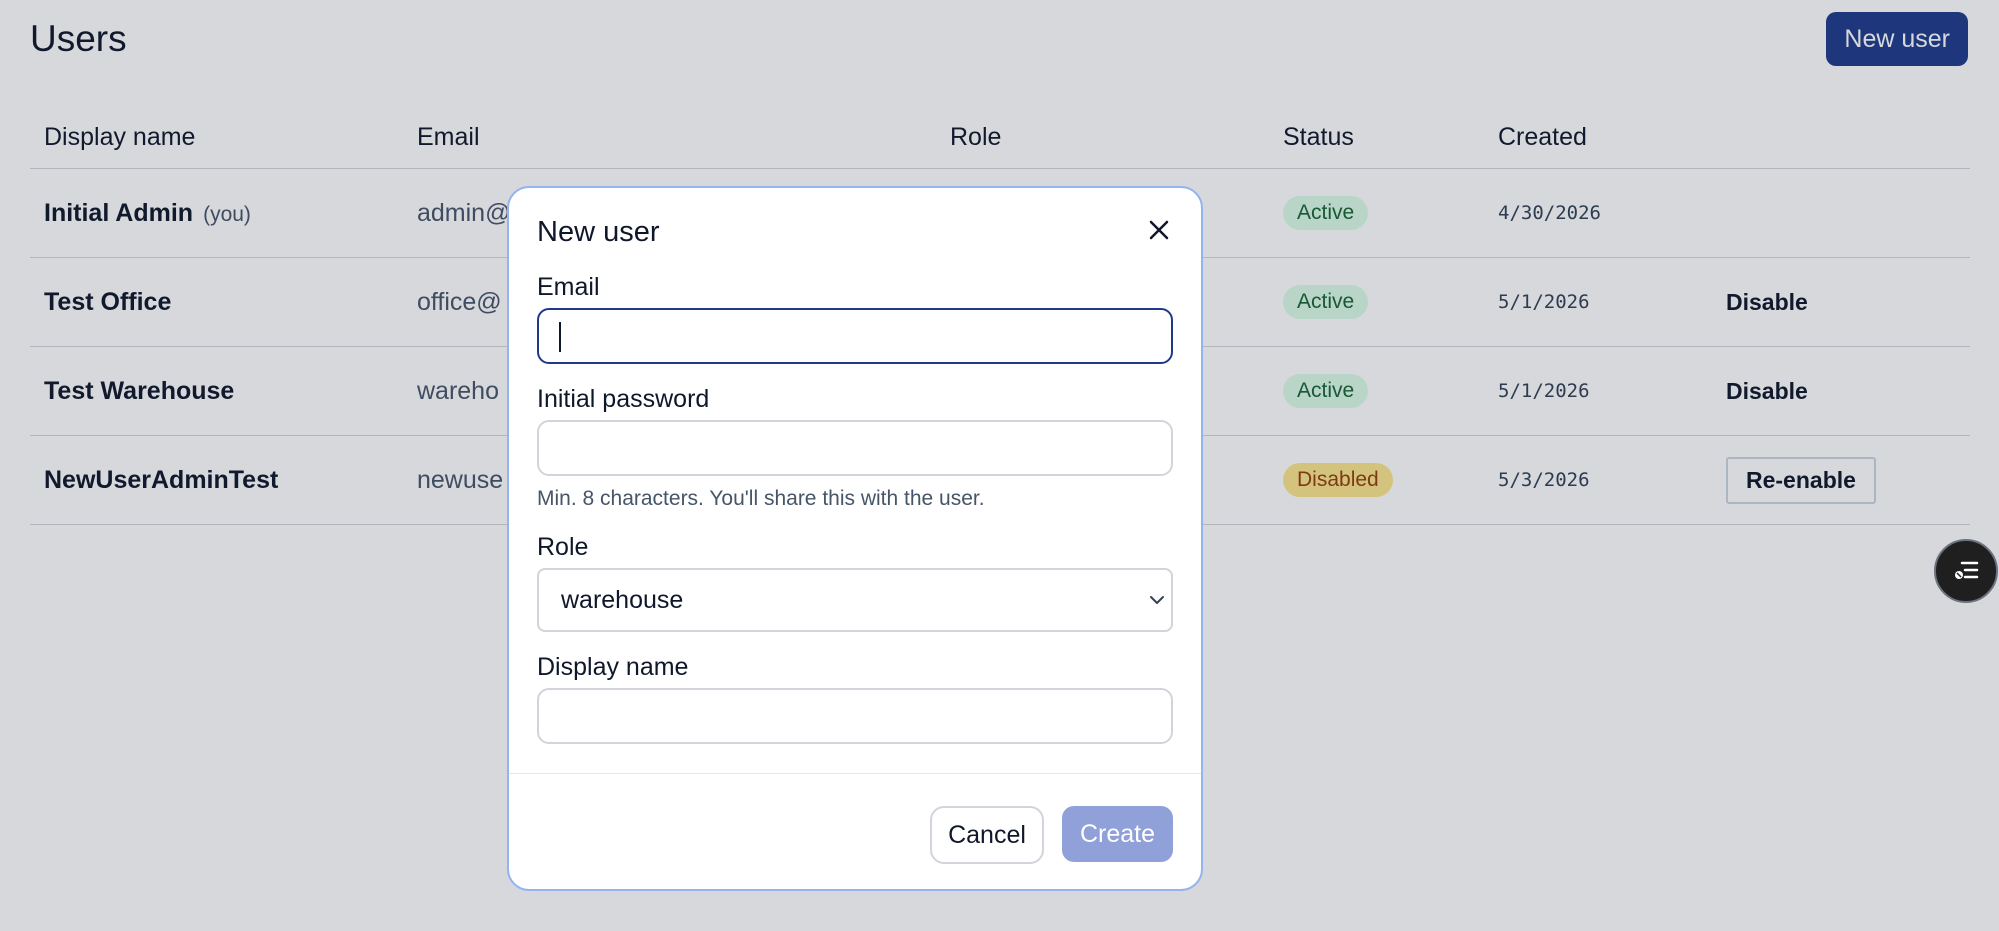 This screenshot has height=931, width=1999. I want to click on role-select-value: warehouse, so click(622, 599).